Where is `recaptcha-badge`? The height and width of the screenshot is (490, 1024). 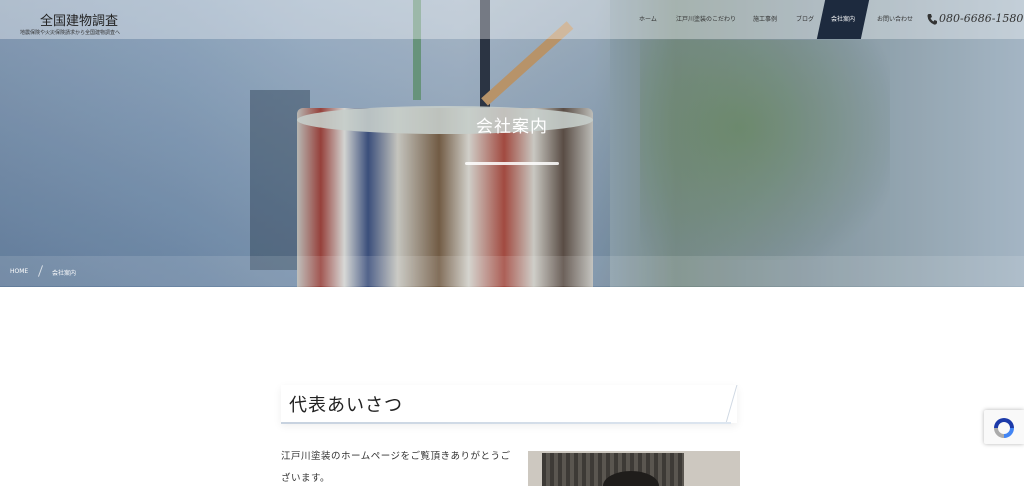 recaptcha-badge is located at coordinates (1004, 427).